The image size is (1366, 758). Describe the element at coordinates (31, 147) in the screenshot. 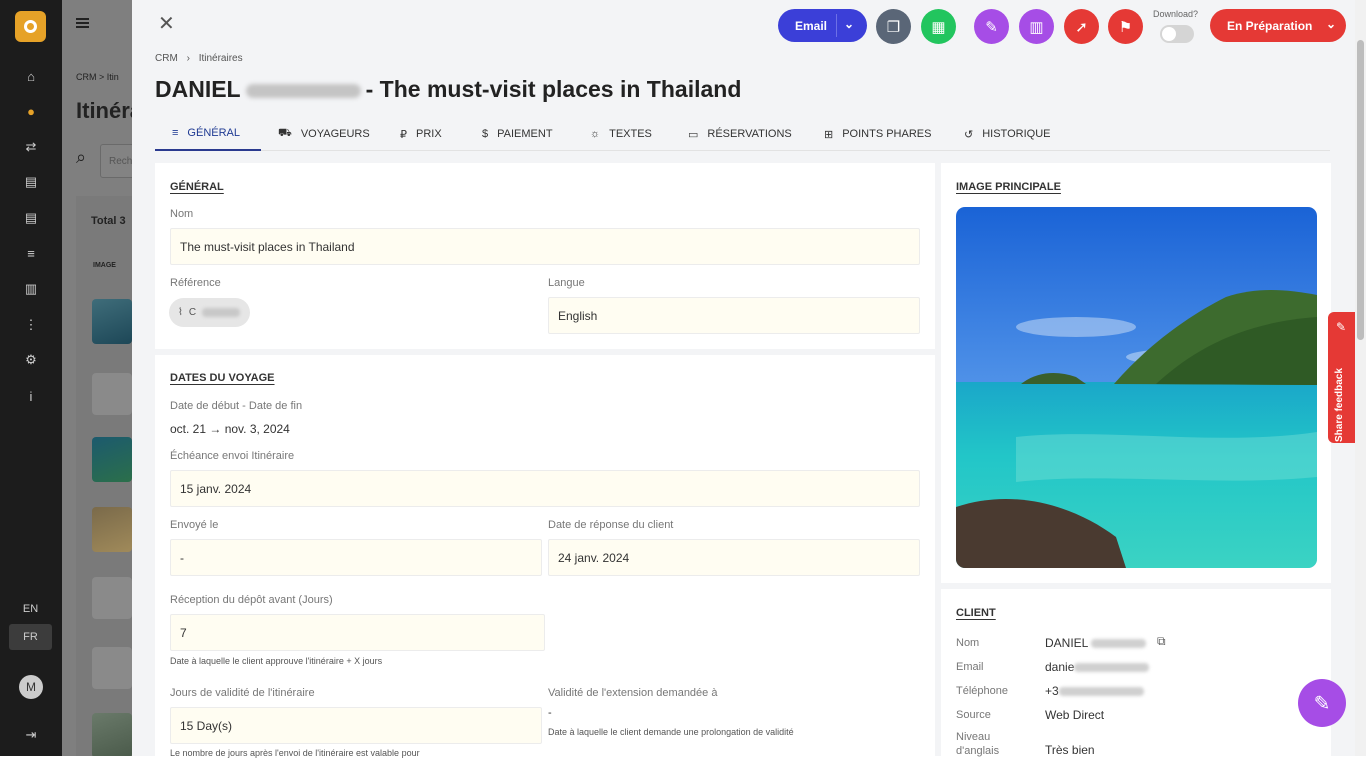

I see `transfer-icon: ⇄` at that location.